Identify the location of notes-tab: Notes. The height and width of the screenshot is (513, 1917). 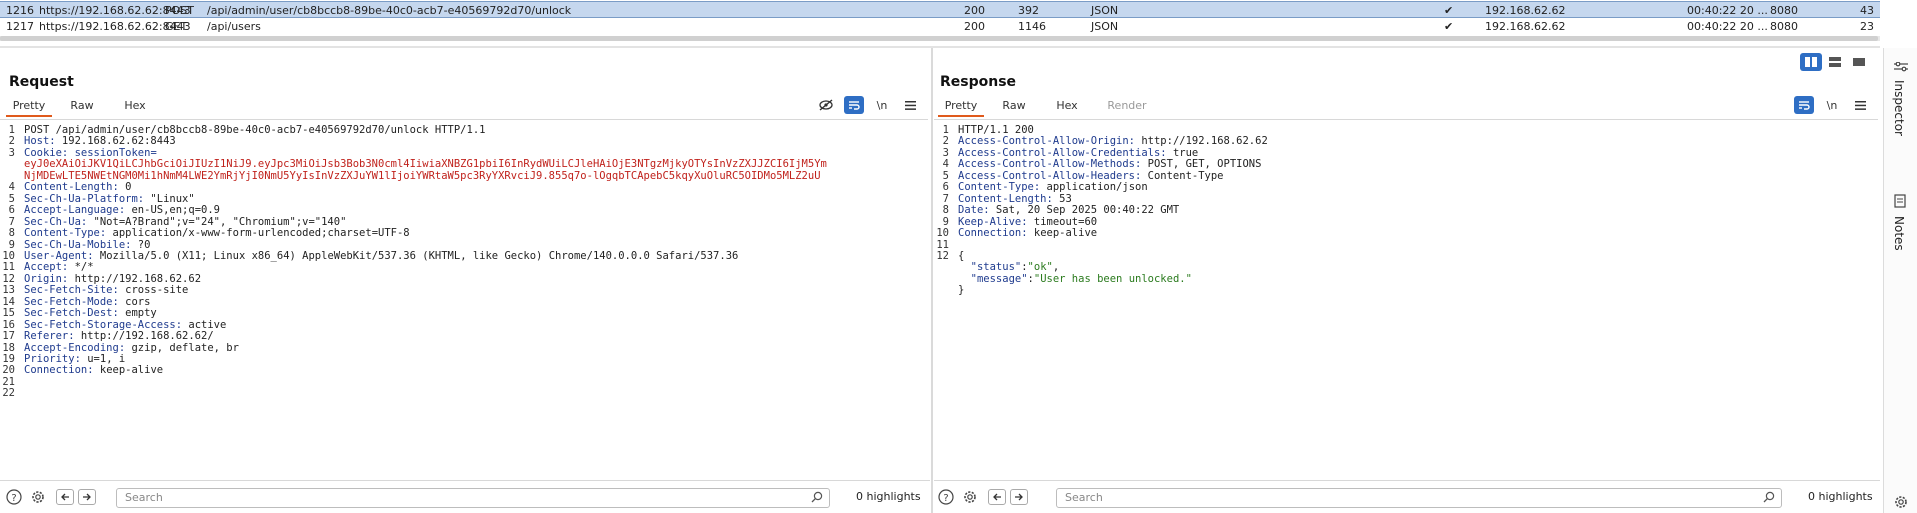
(1899, 233).